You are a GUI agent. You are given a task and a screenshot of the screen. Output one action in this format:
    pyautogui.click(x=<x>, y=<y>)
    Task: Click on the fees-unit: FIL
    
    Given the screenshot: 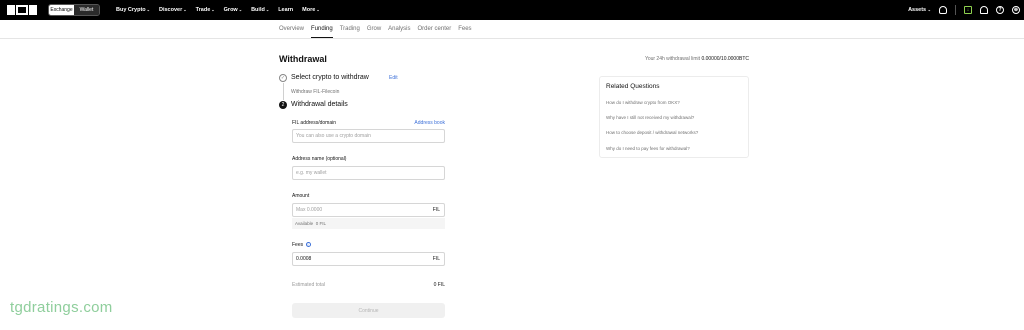 What is the action you would take?
    pyautogui.click(x=436, y=259)
    